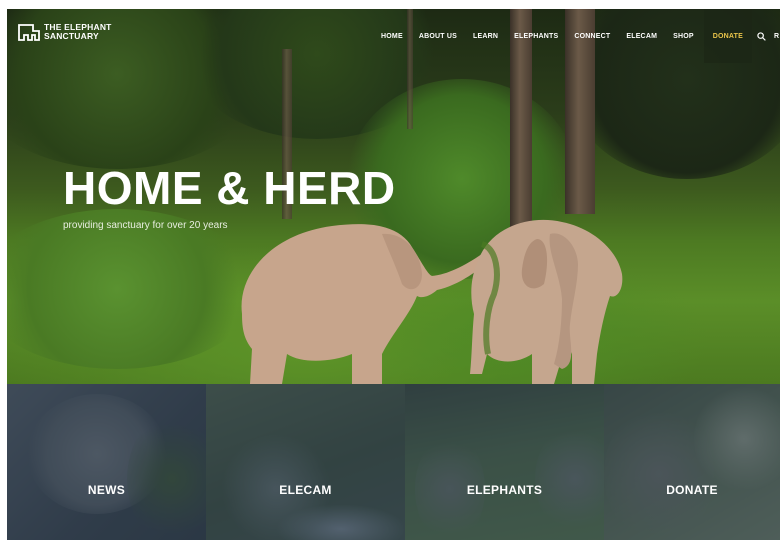  What do you see at coordinates (775, 36) in the screenshot?
I see `nav-truncated-item: R` at bounding box center [775, 36].